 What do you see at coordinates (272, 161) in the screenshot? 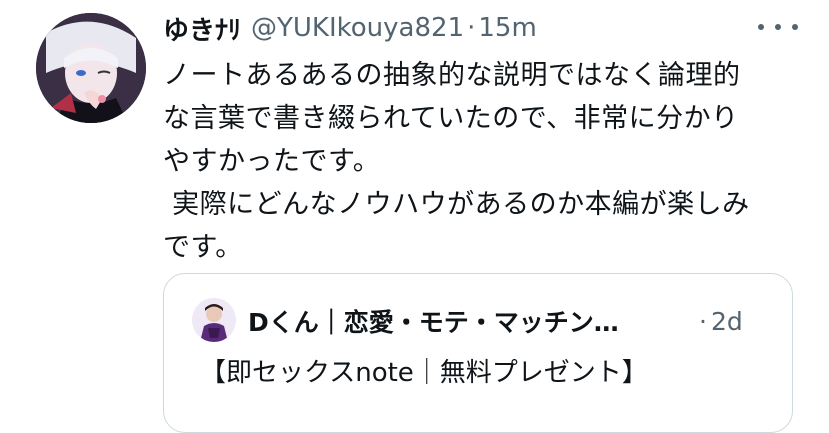
I see `tweet-text-line: やすかったです。` at bounding box center [272, 161].